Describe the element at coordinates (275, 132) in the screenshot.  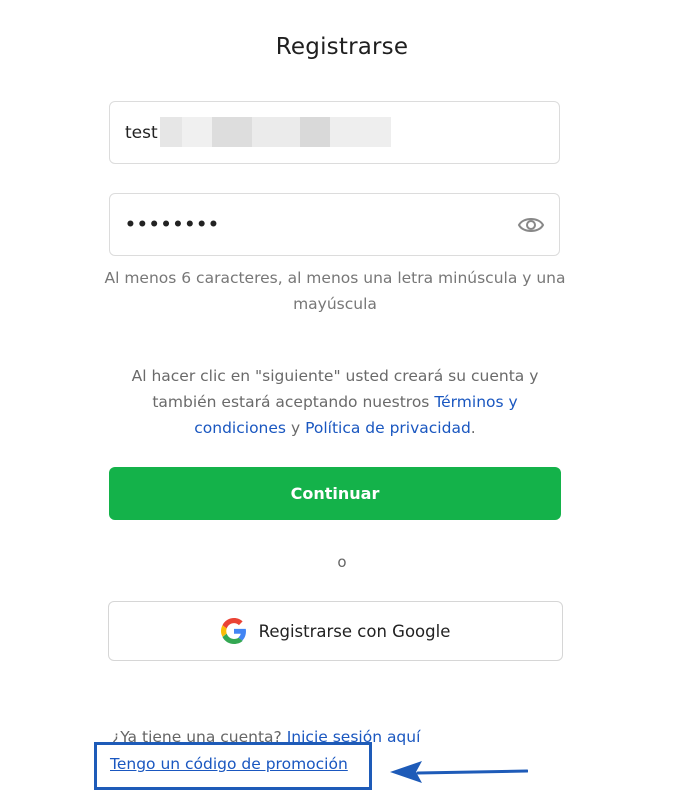
I see `redacted-text-blur` at that location.